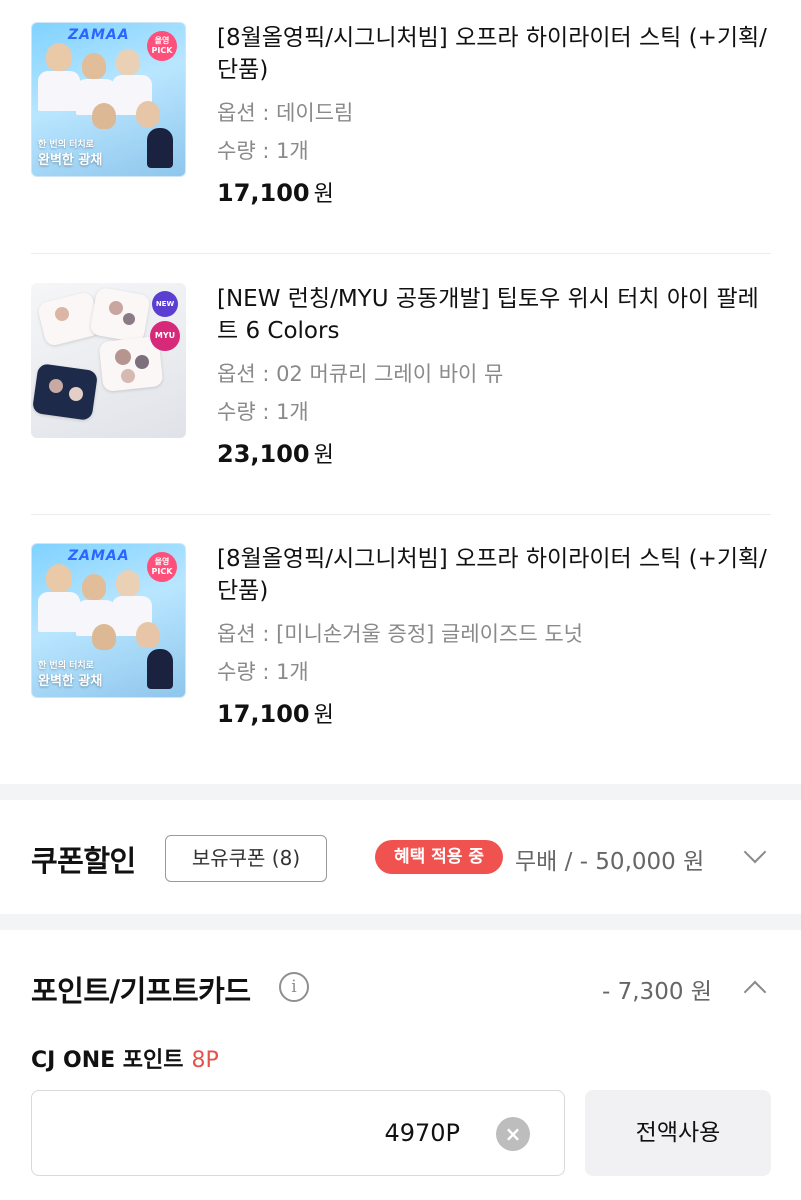 This screenshot has width=801, height=1200. What do you see at coordinates (83, 861) in the screenshot?
I see `coupon-title: 쿠폰할인` at bounding box center [83, 861].